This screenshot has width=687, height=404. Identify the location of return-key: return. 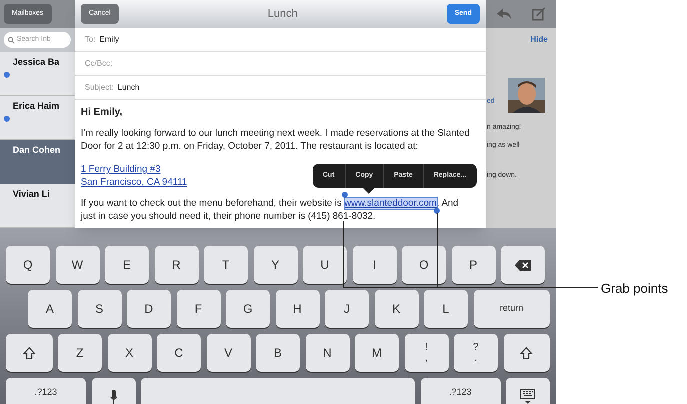
(512, 309).